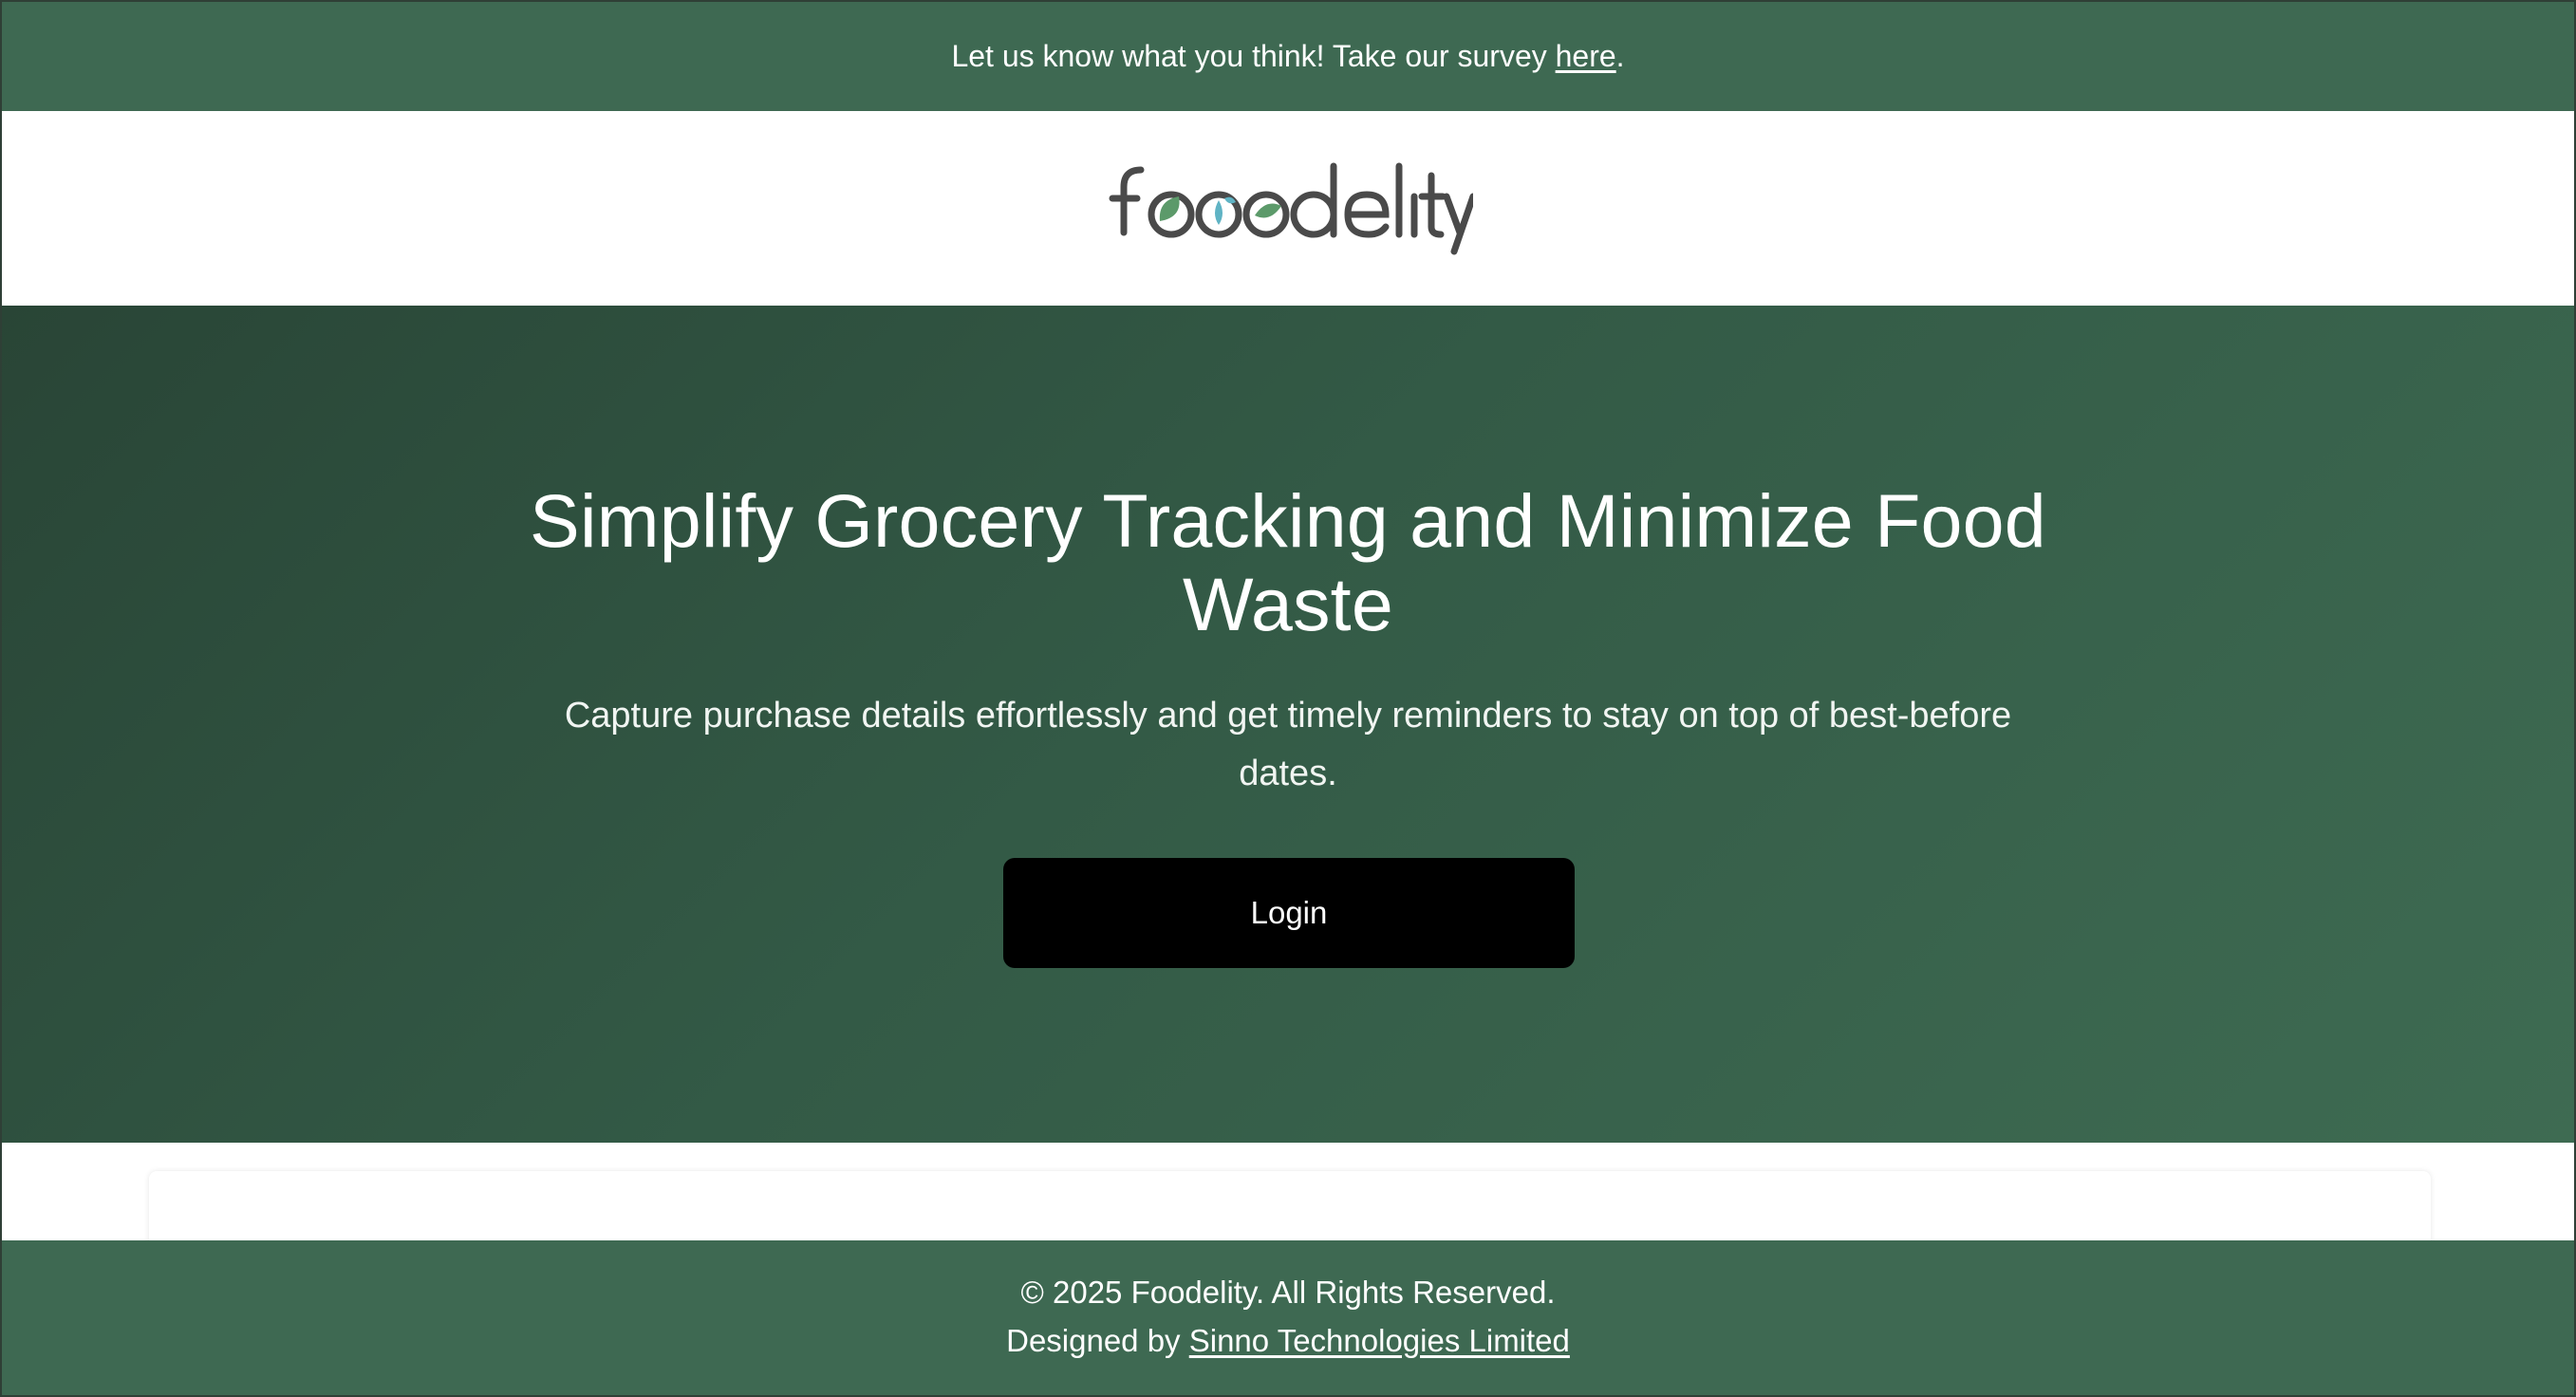 This screenshot has width=2576, height=1397. I want to click on logo: foodelity, so click(1288, 209).